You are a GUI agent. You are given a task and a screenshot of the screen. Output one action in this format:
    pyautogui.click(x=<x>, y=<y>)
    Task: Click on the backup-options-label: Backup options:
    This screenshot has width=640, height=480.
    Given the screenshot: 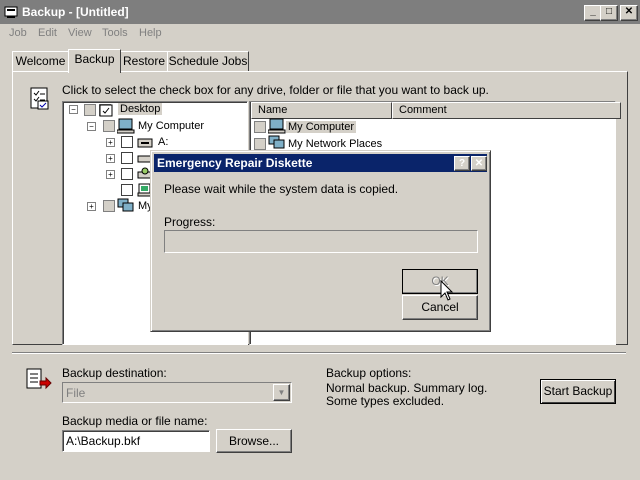 What is the action you would take?
    pyautogui.click(x=369, y=373)
    